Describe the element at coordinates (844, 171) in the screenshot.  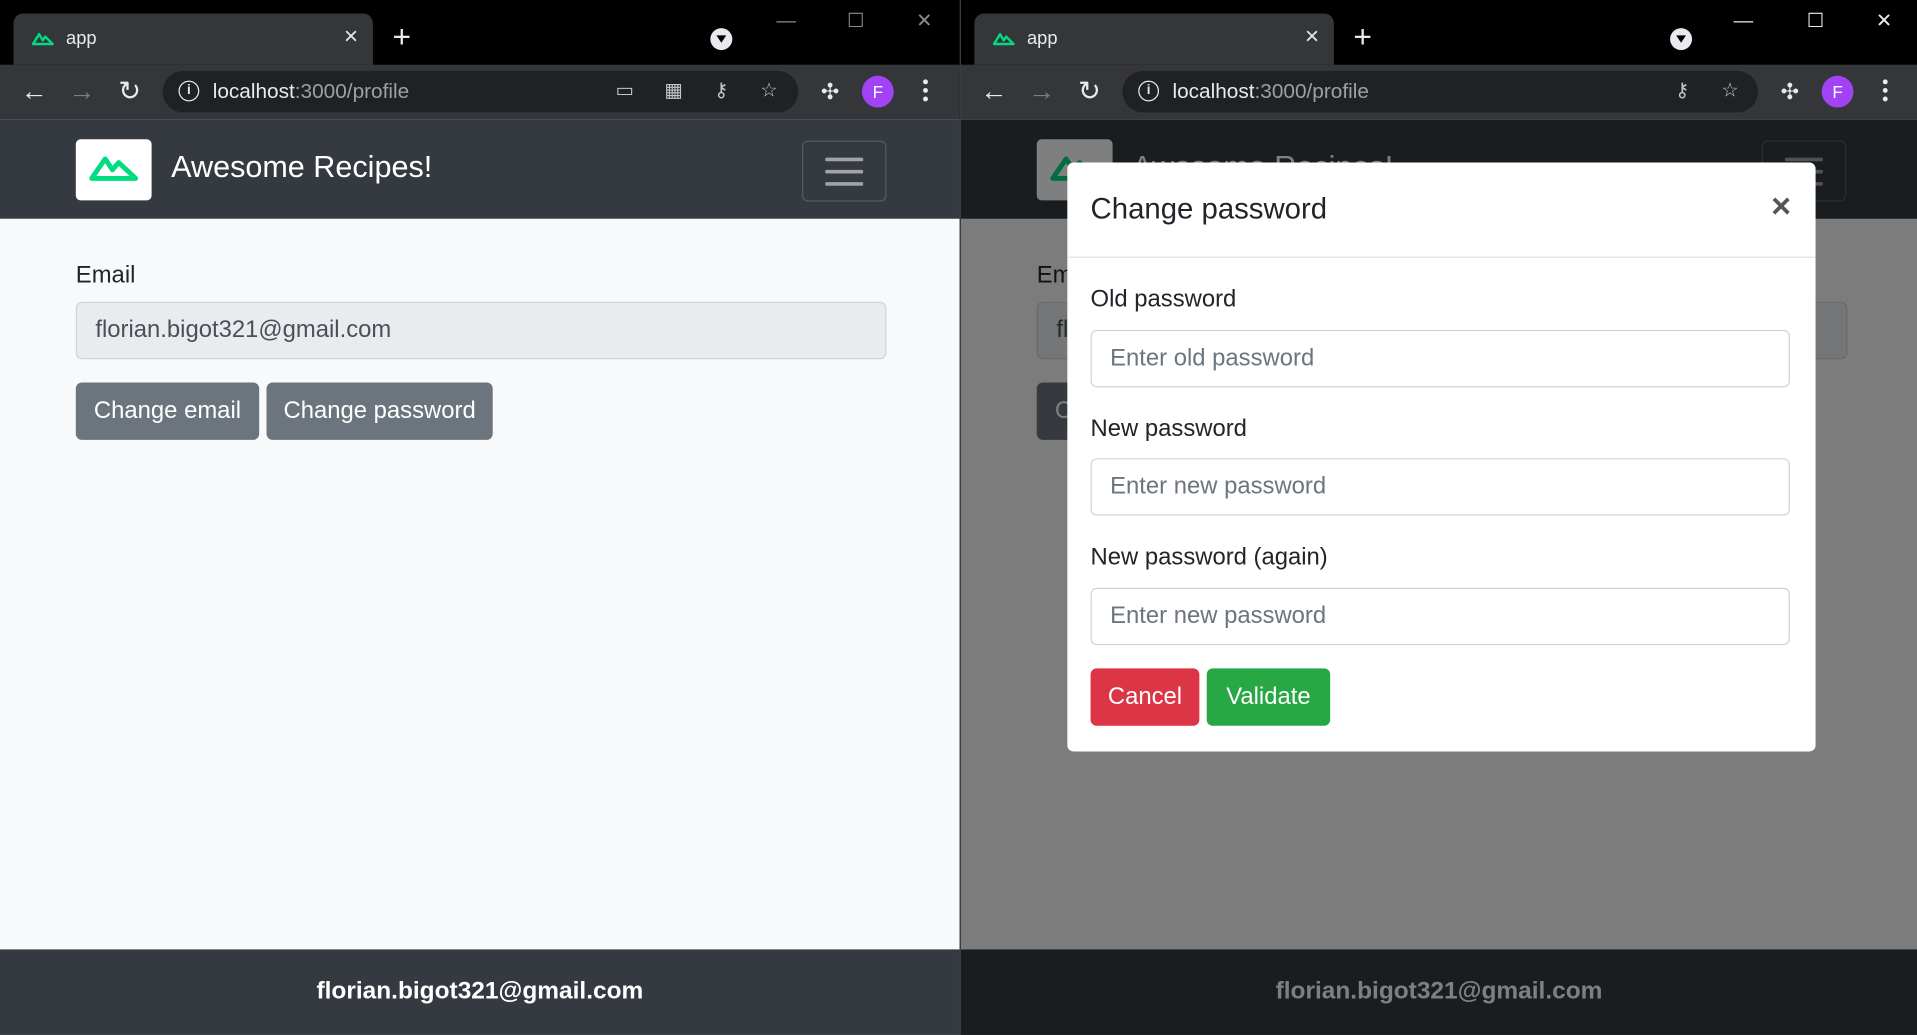
I see `navbar-toggler-button` at that location.